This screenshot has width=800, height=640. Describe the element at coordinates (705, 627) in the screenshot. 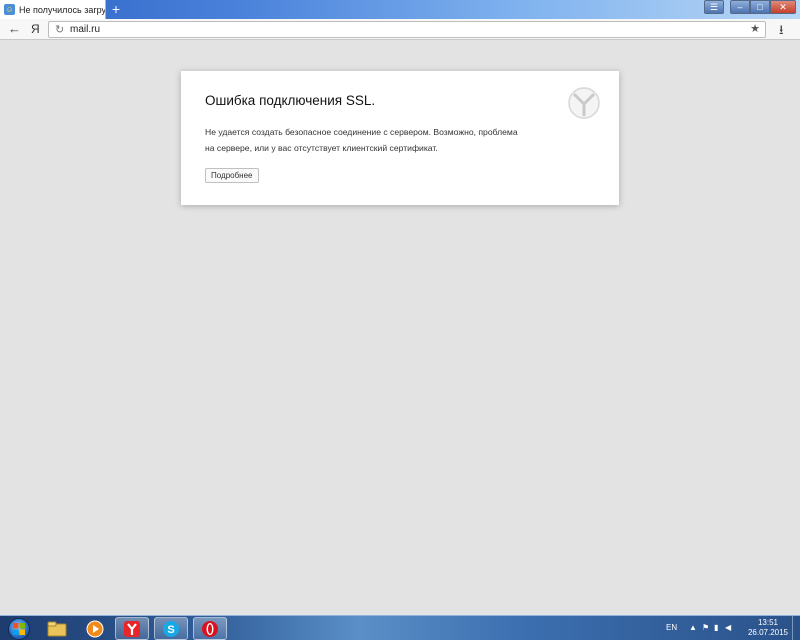

I see `action-center-flag-icon: ⚑` at that location.